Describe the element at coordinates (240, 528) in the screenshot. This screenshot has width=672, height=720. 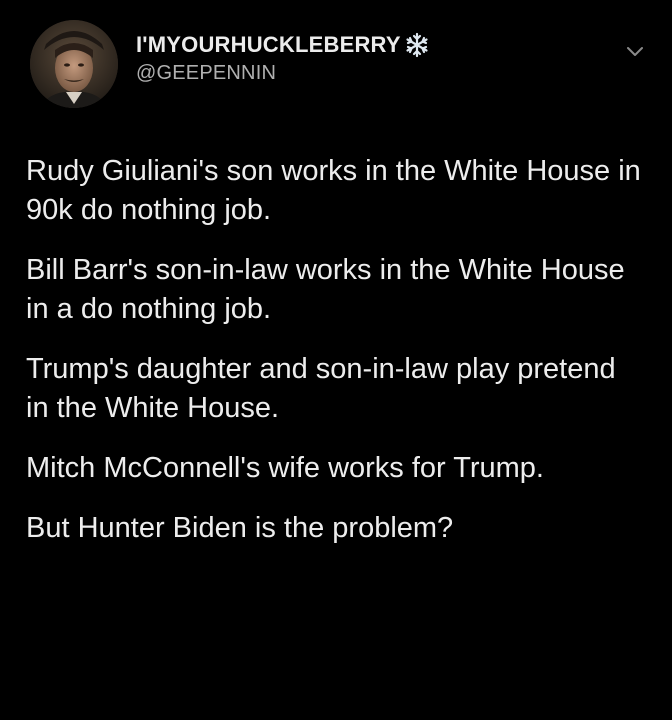
I see `tweet-paragraph: But Hunter Biden is the problem?` at that location.